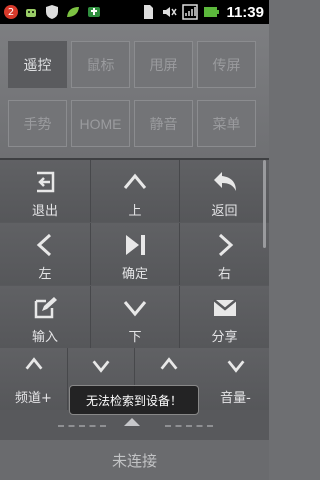 The height and width of the screenshot is (480, 320). I want to click on exit-icon, so click(46, 182).